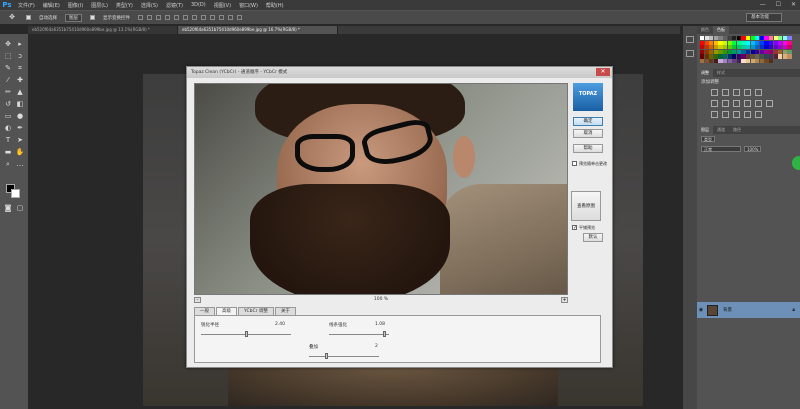  I want to click on gradient-map-icon, so click(747, 115).